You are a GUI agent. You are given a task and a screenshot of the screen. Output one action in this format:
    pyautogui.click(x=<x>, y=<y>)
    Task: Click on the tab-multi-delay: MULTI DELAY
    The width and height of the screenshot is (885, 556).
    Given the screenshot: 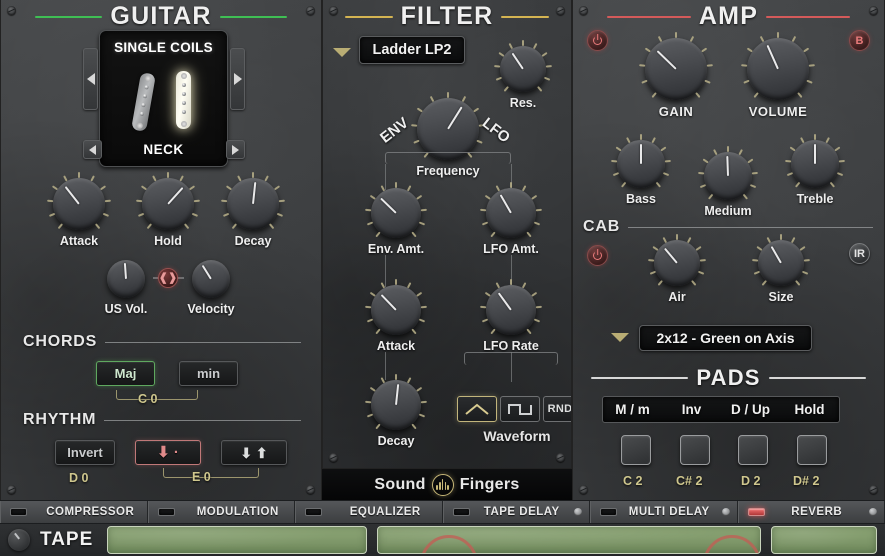 What is the action you would take?
    pyautogui.click(x=664, y=512)
    